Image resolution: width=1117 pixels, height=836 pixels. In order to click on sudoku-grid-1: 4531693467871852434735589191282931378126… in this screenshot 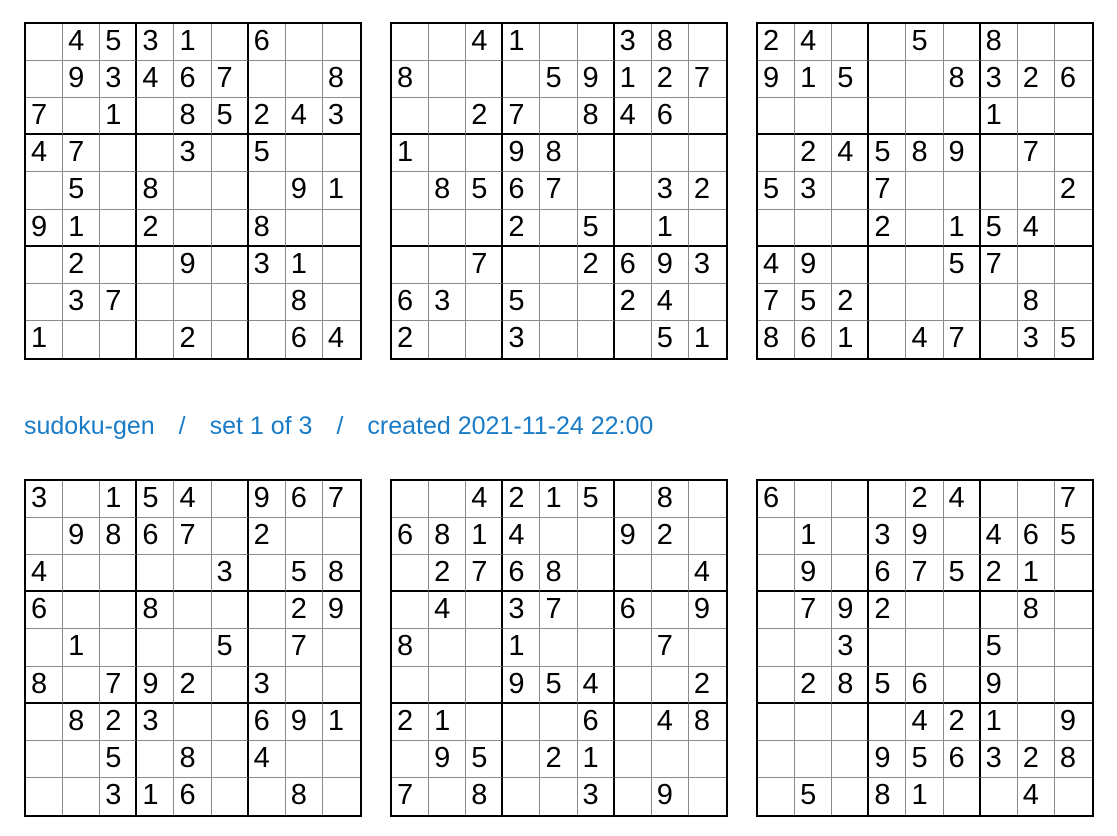, I will do `click(193, 191)`.